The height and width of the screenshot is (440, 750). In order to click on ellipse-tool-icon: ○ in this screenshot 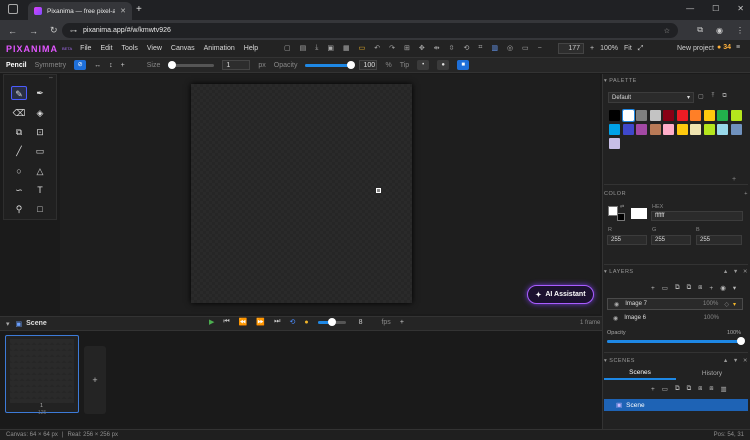, I will do `click(19, 171)`.